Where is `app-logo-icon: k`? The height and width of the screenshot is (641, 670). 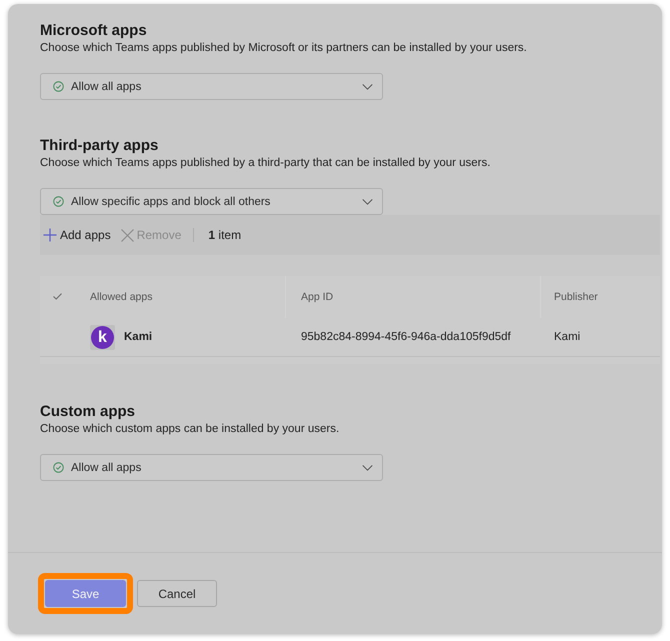
app-logo-icon: k is located at coordinates (102, 337).